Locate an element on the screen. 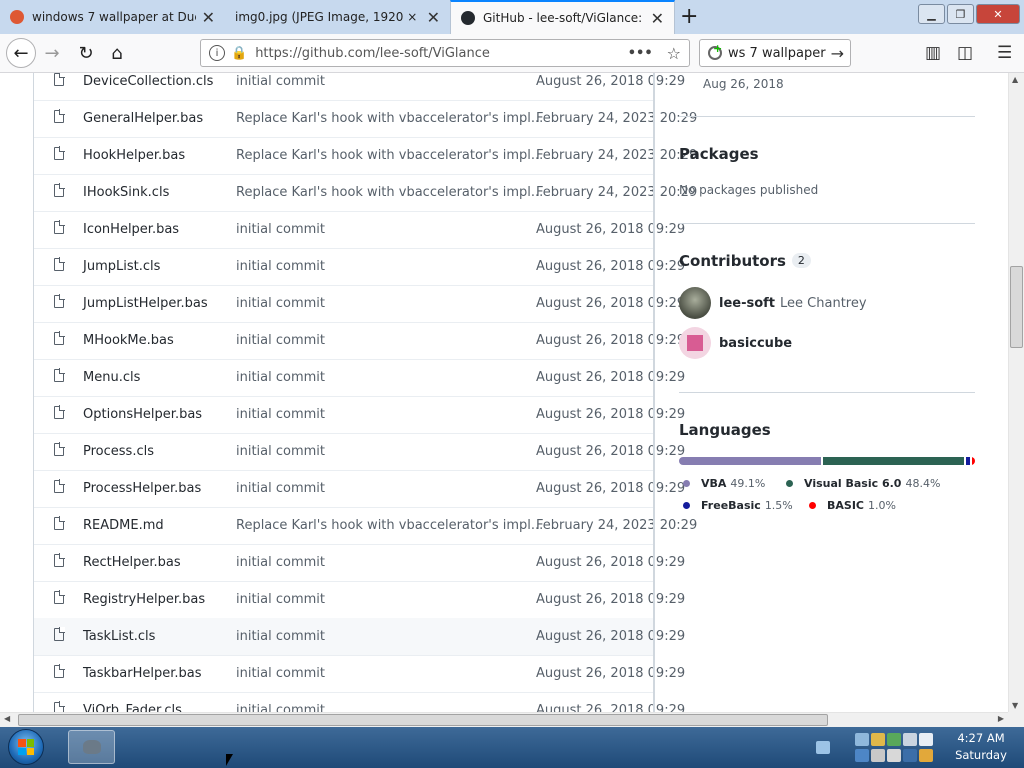  file-name-link: GeneralHelper.bas is located at coordinates (143, 118).